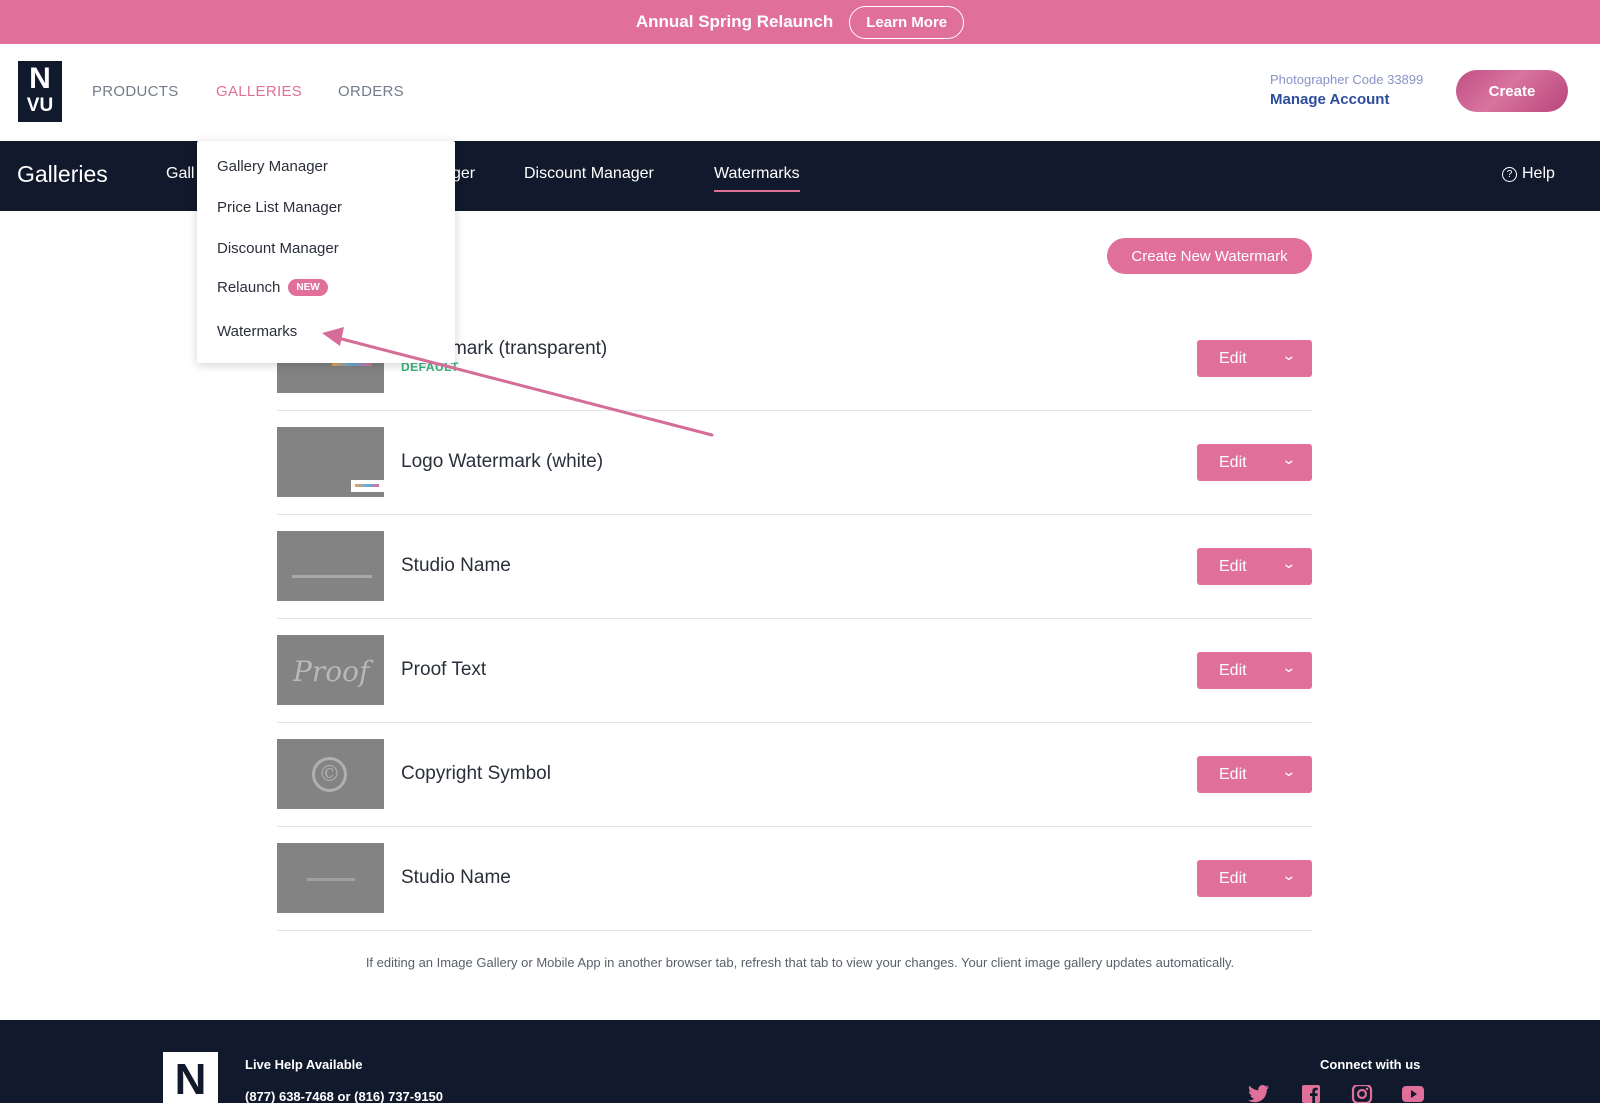 The width and height of the screenshot is (1600, 1103). I want to click on dropdown-item-relaunch: Relaunch NEW, so click(272, 287).